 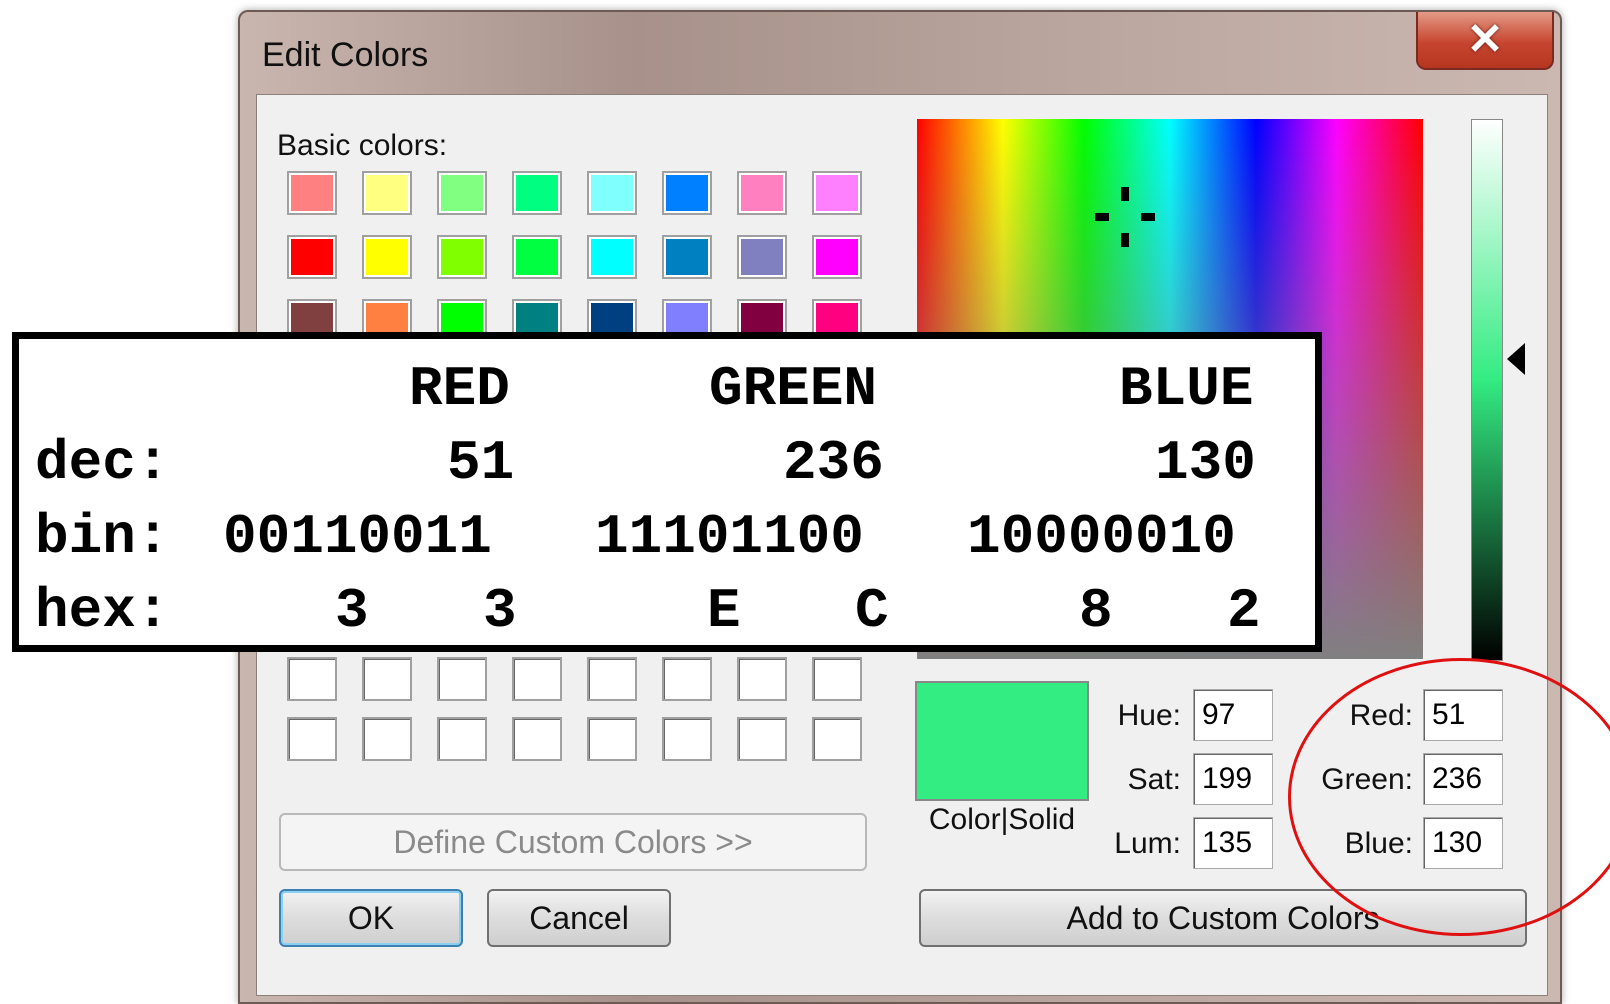 I want to click on bin-red: 00110011, so click(x=357, y=537).